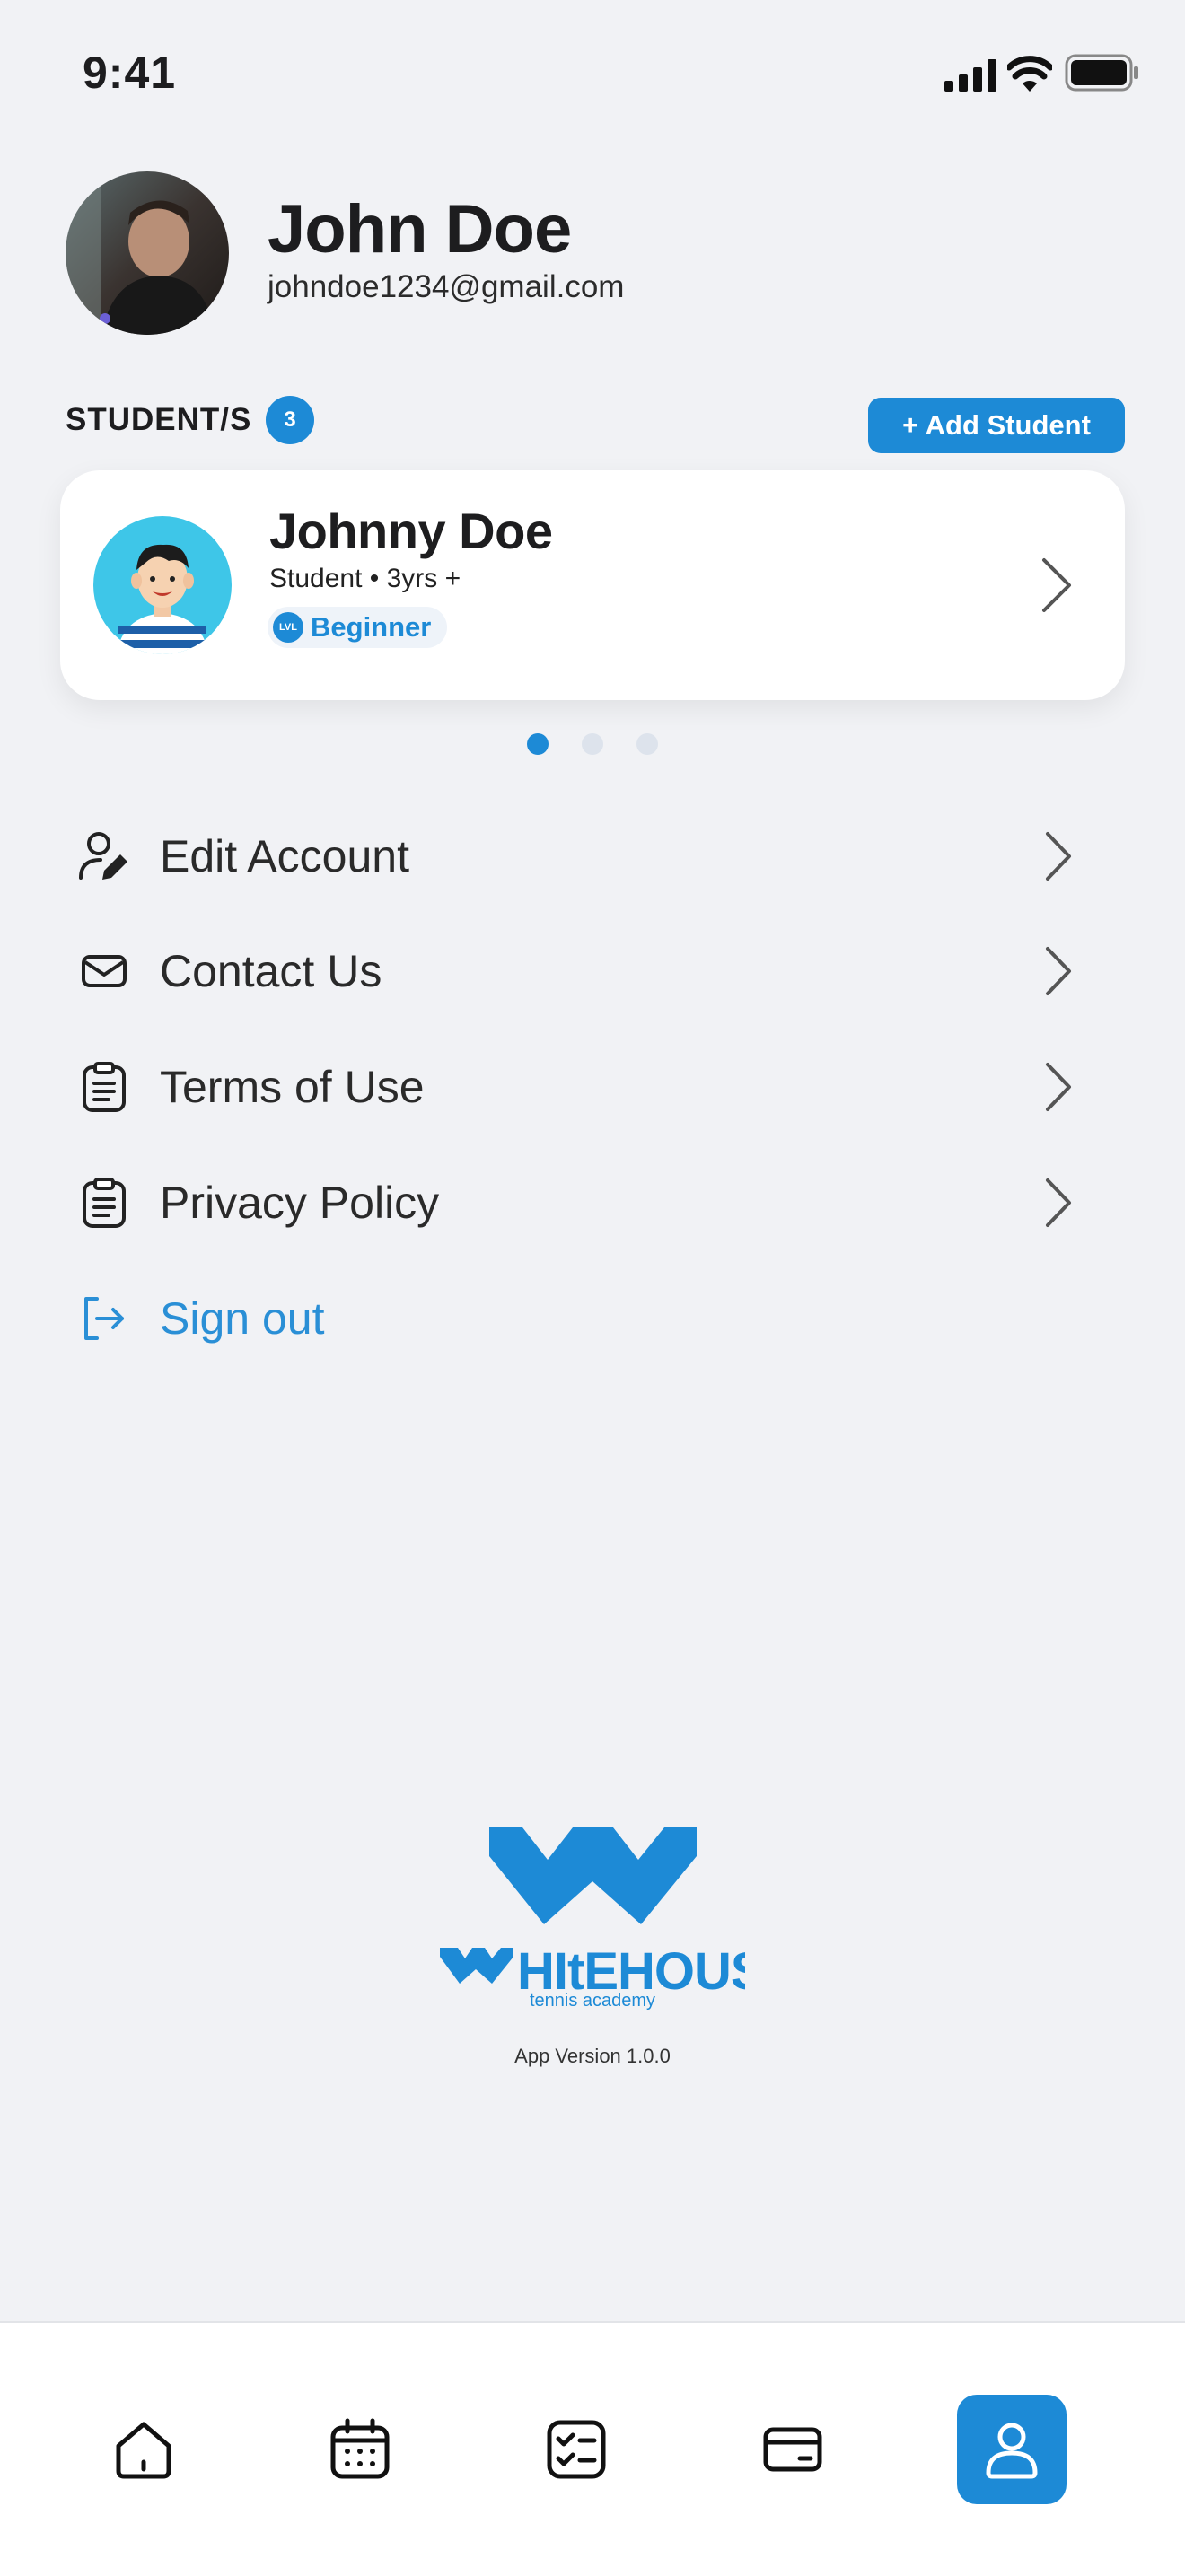 This screenshot has width=1185, height=2576. What do you see at coordinates (411, 531) in the screenshot?
I see `student-name: Johnny Doe` at bounding box center [411, 531].